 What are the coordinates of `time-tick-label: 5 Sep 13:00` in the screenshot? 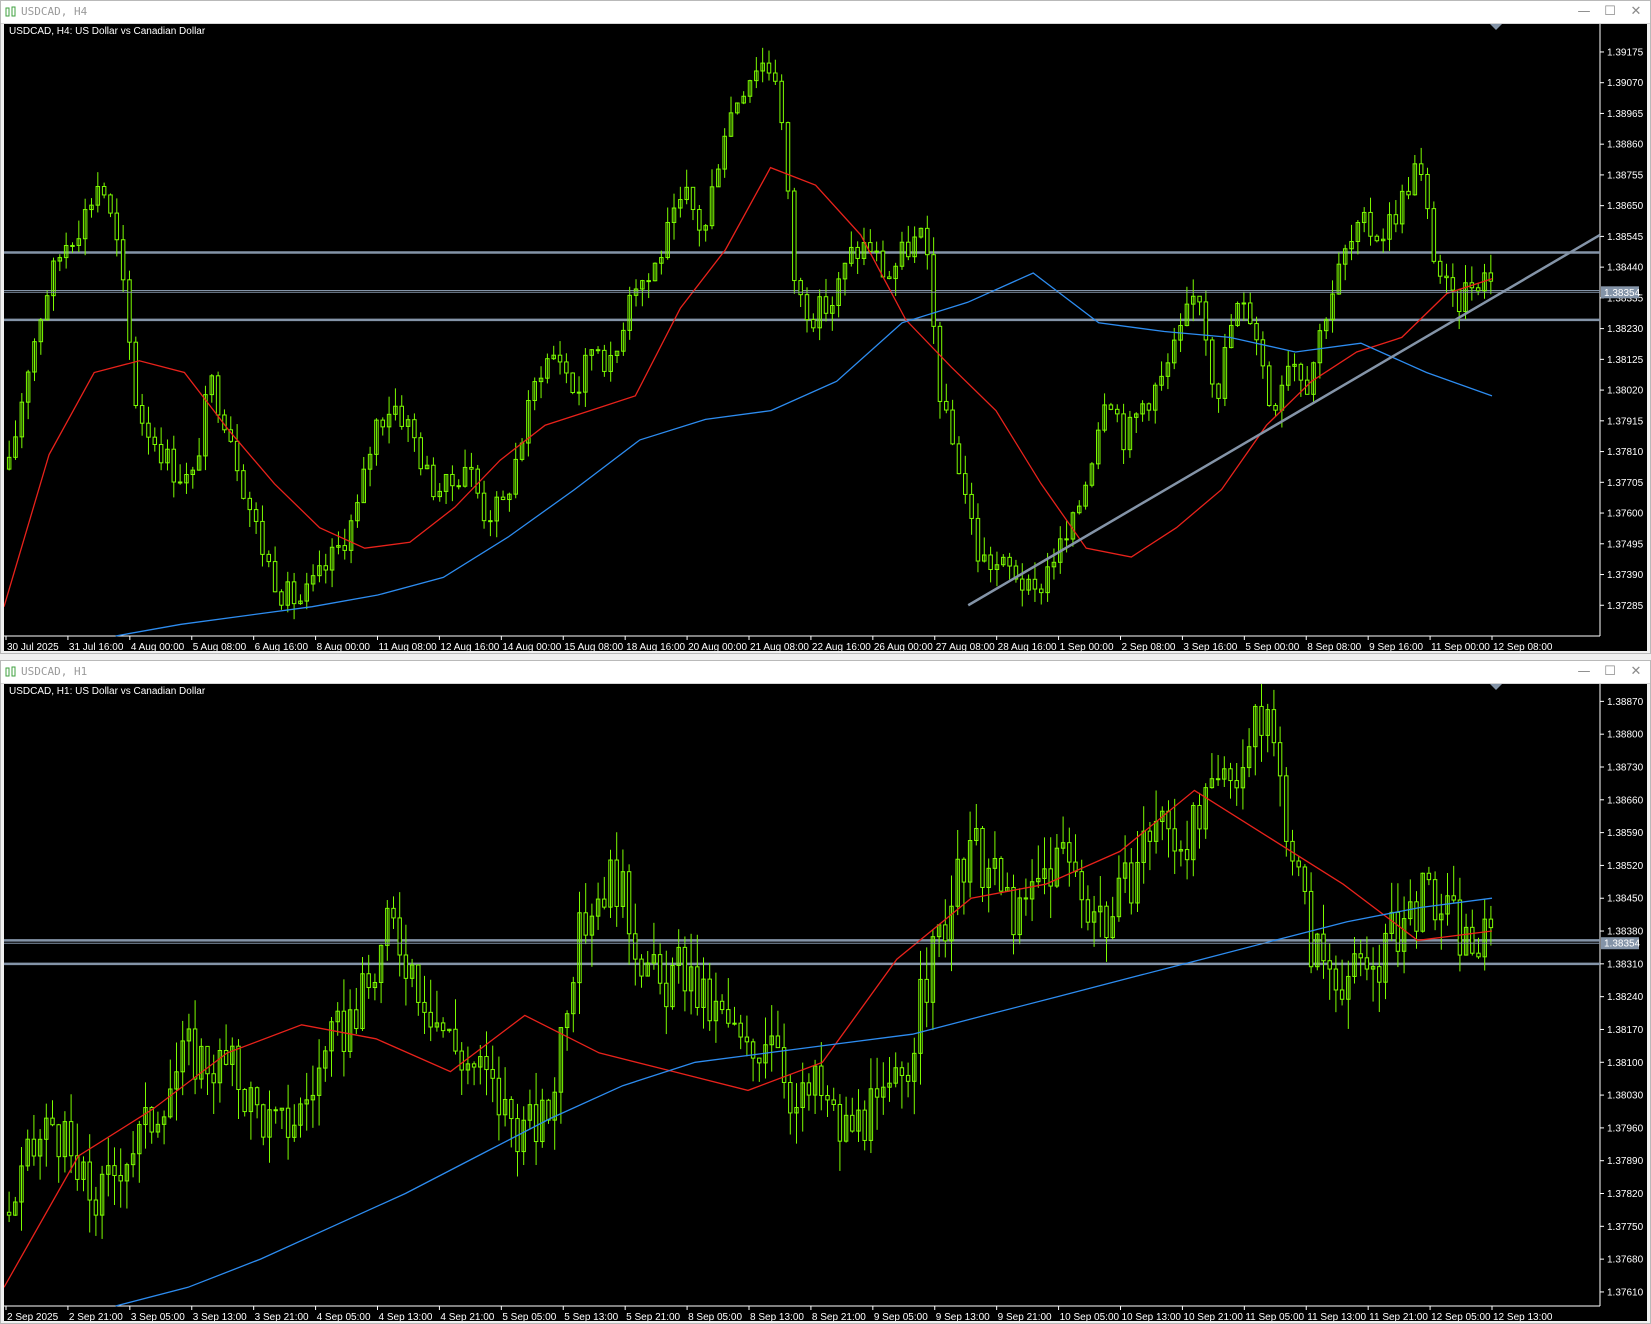 It's located at (591, 1316).